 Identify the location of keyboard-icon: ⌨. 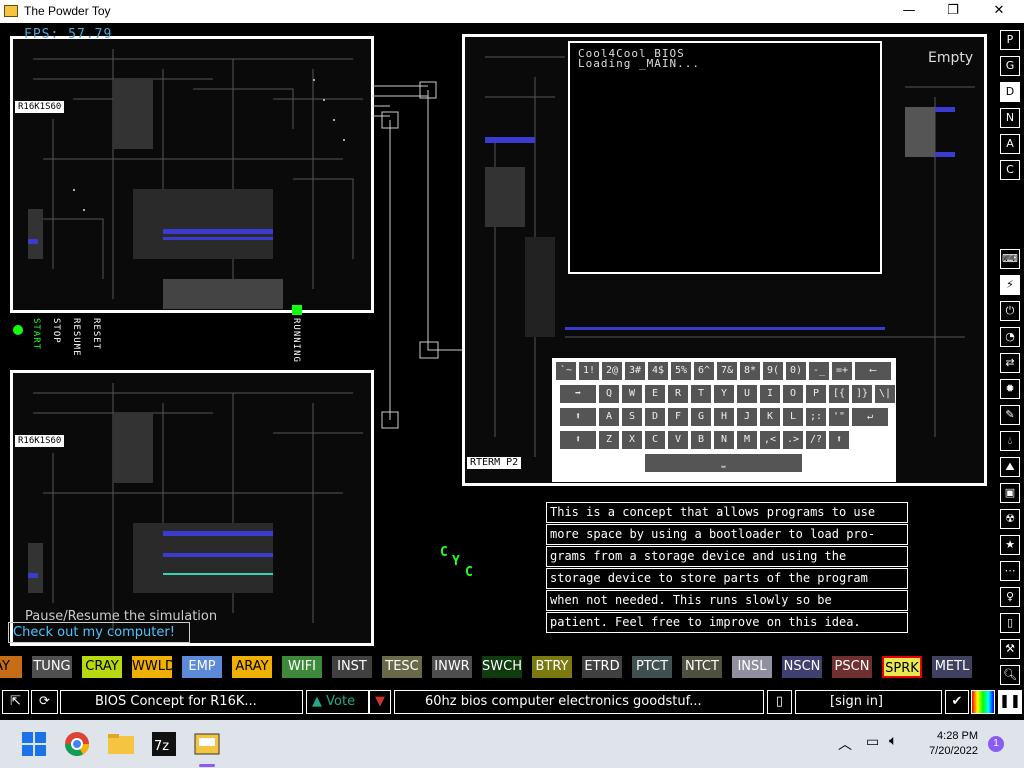
(1010, 259).